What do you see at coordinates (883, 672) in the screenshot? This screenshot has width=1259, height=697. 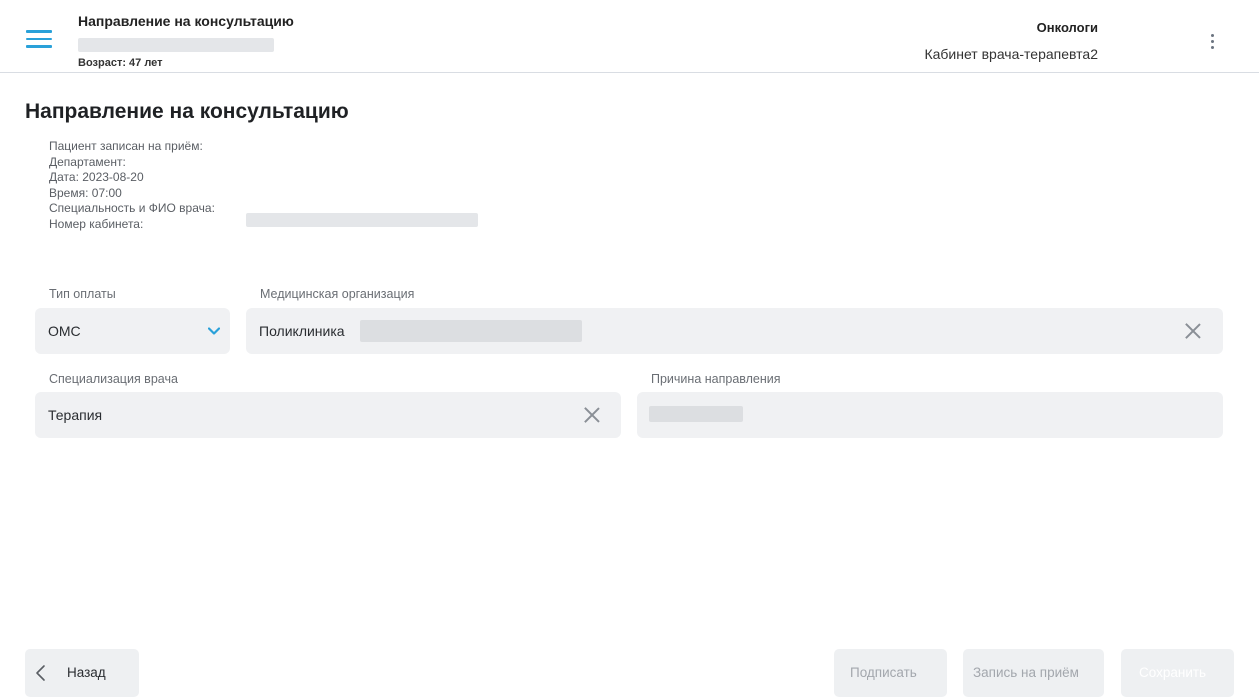 I see `sign-button-label: Подписать` at bounding box center [883, 672].